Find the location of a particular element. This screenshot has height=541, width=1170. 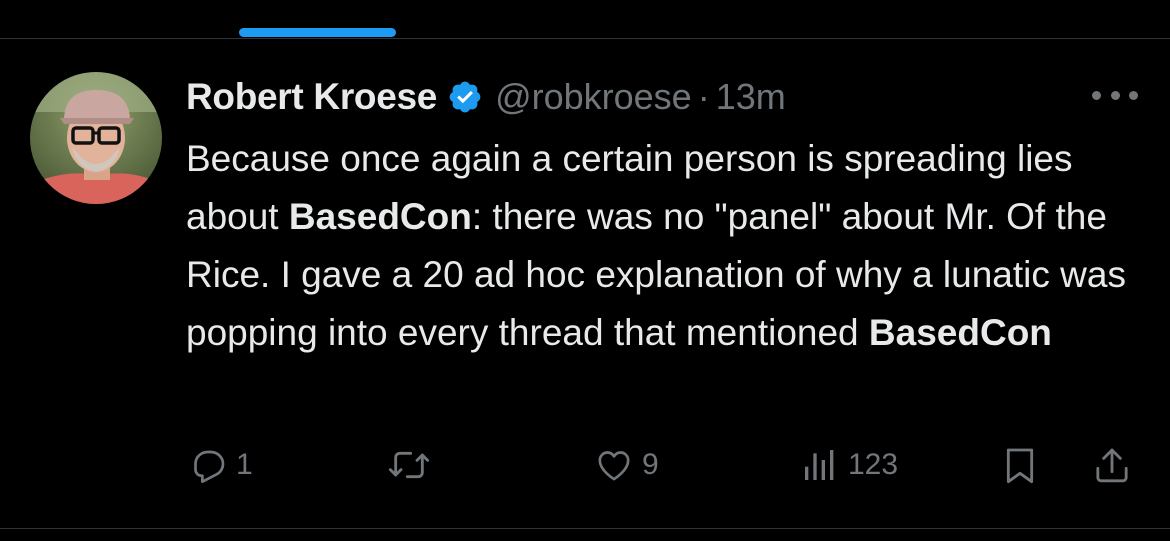

top-divider is located at coordinates (585, 38).